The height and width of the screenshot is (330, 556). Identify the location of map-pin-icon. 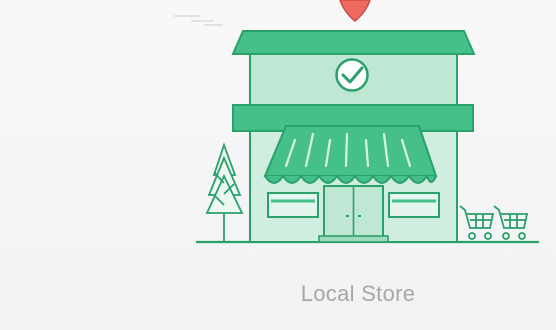
(355, 11).